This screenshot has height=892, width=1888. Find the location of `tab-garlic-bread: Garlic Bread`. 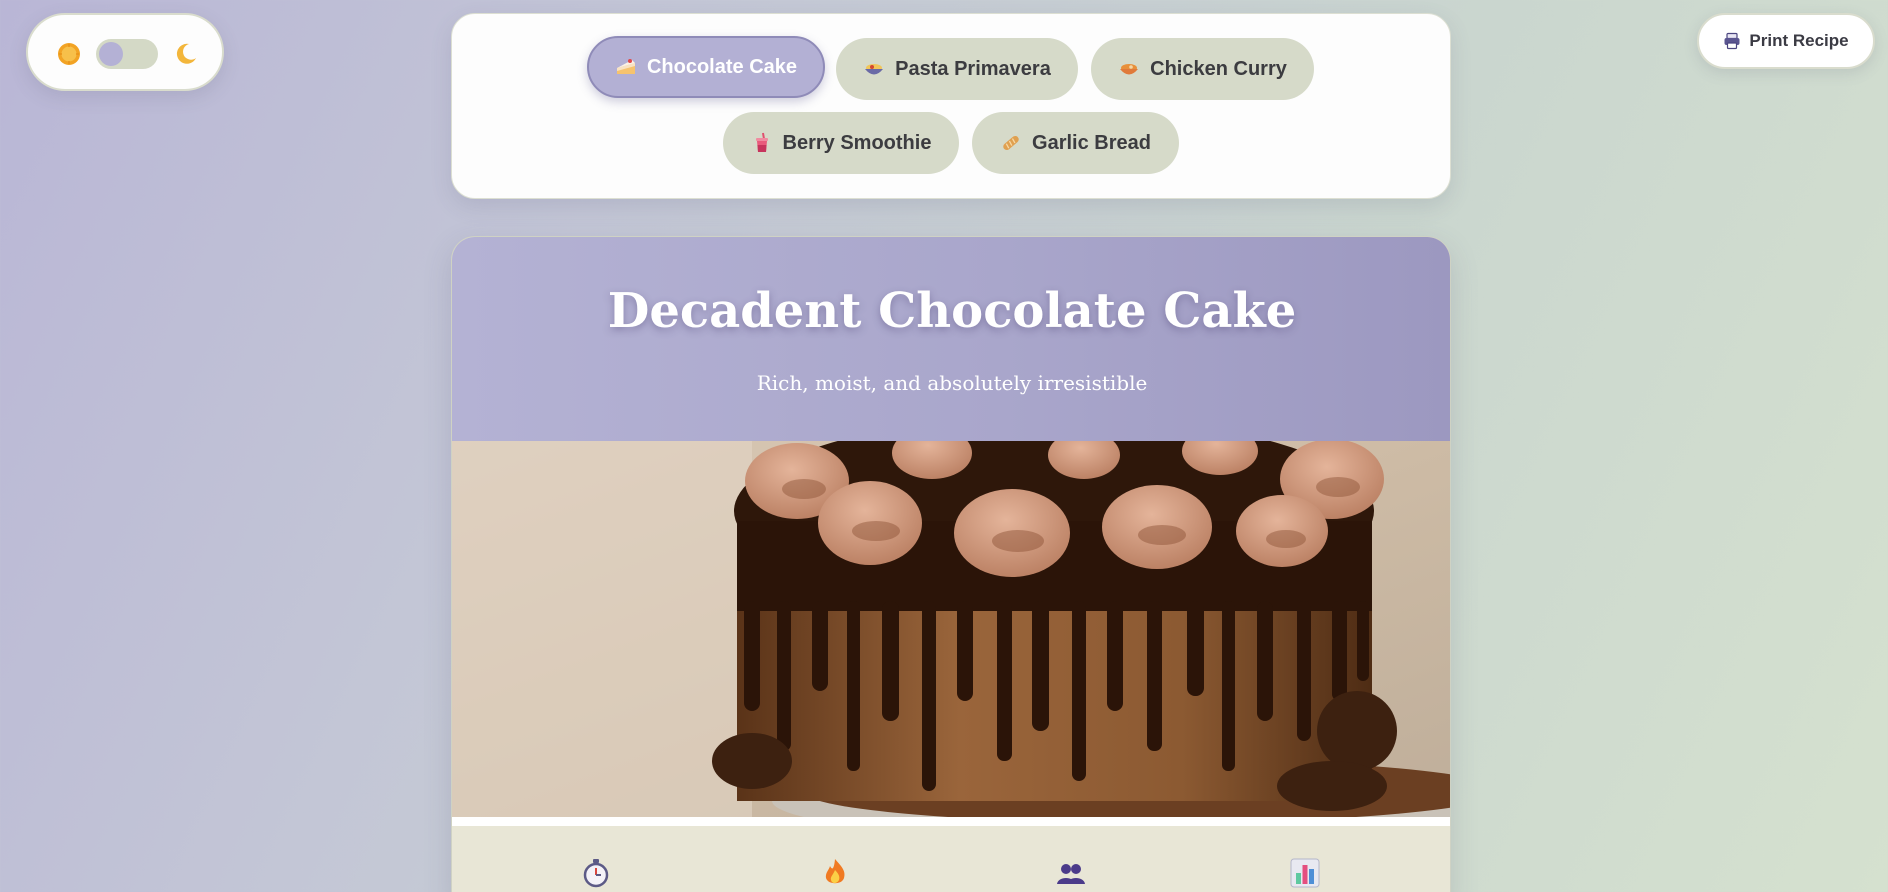

tab-garlic-bread: Garlic Bread is located at coordinates (1075, 143).